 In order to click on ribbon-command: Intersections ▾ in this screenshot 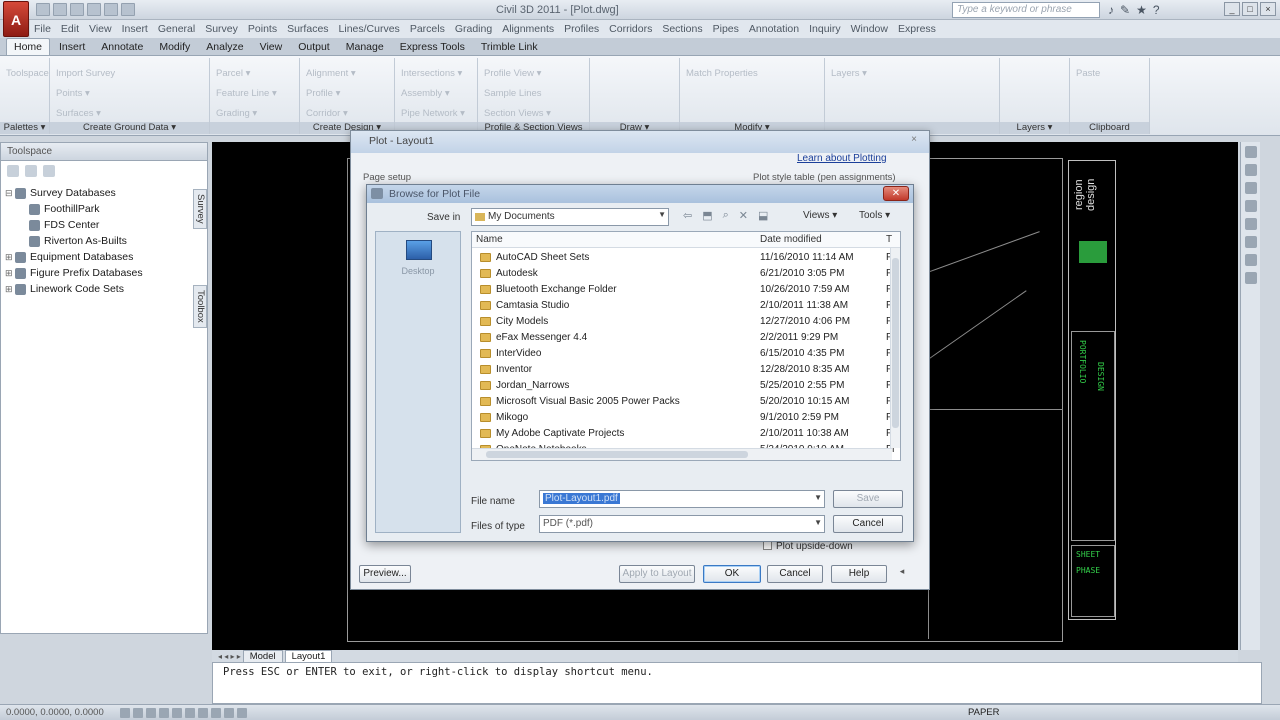, I will do `click(436, 74)`.